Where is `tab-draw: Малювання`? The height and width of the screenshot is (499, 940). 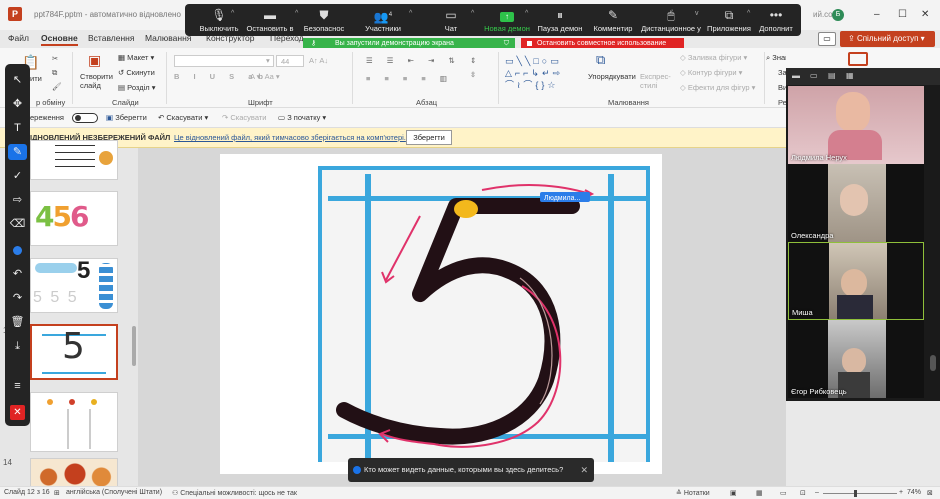 tab-draw: Малювання is located at coordinates (168, 38).